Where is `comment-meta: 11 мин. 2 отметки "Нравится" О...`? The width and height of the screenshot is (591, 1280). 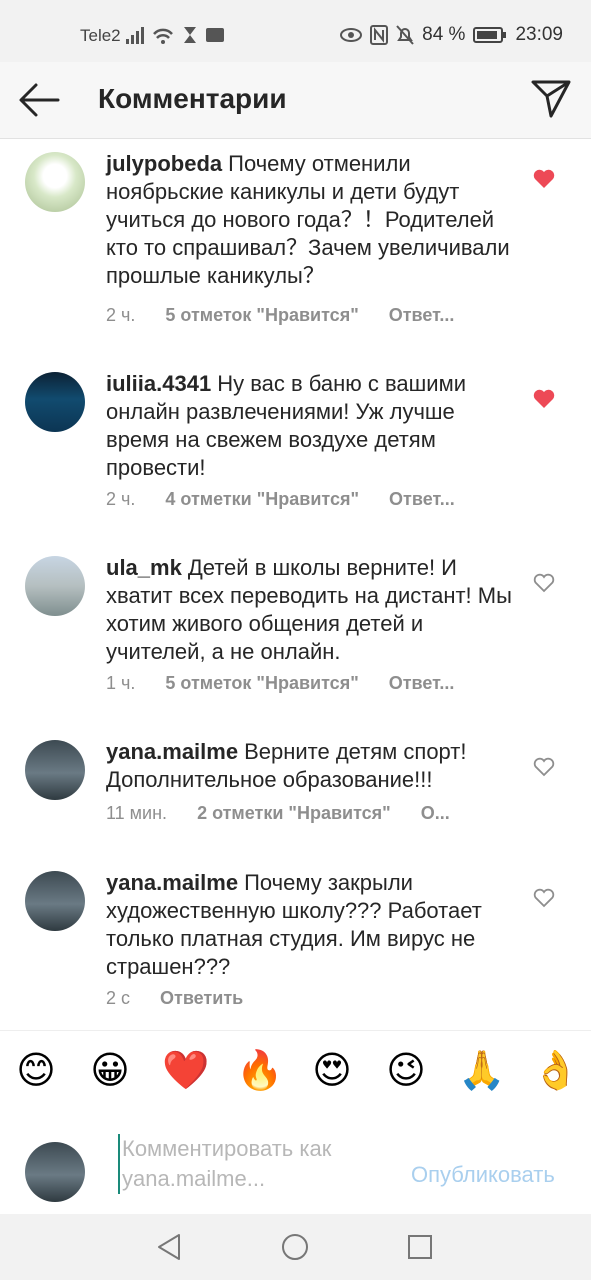
comment-meta: 11 мин. 2 отметки "Нравится" О... is located at coordinates (293, 813).